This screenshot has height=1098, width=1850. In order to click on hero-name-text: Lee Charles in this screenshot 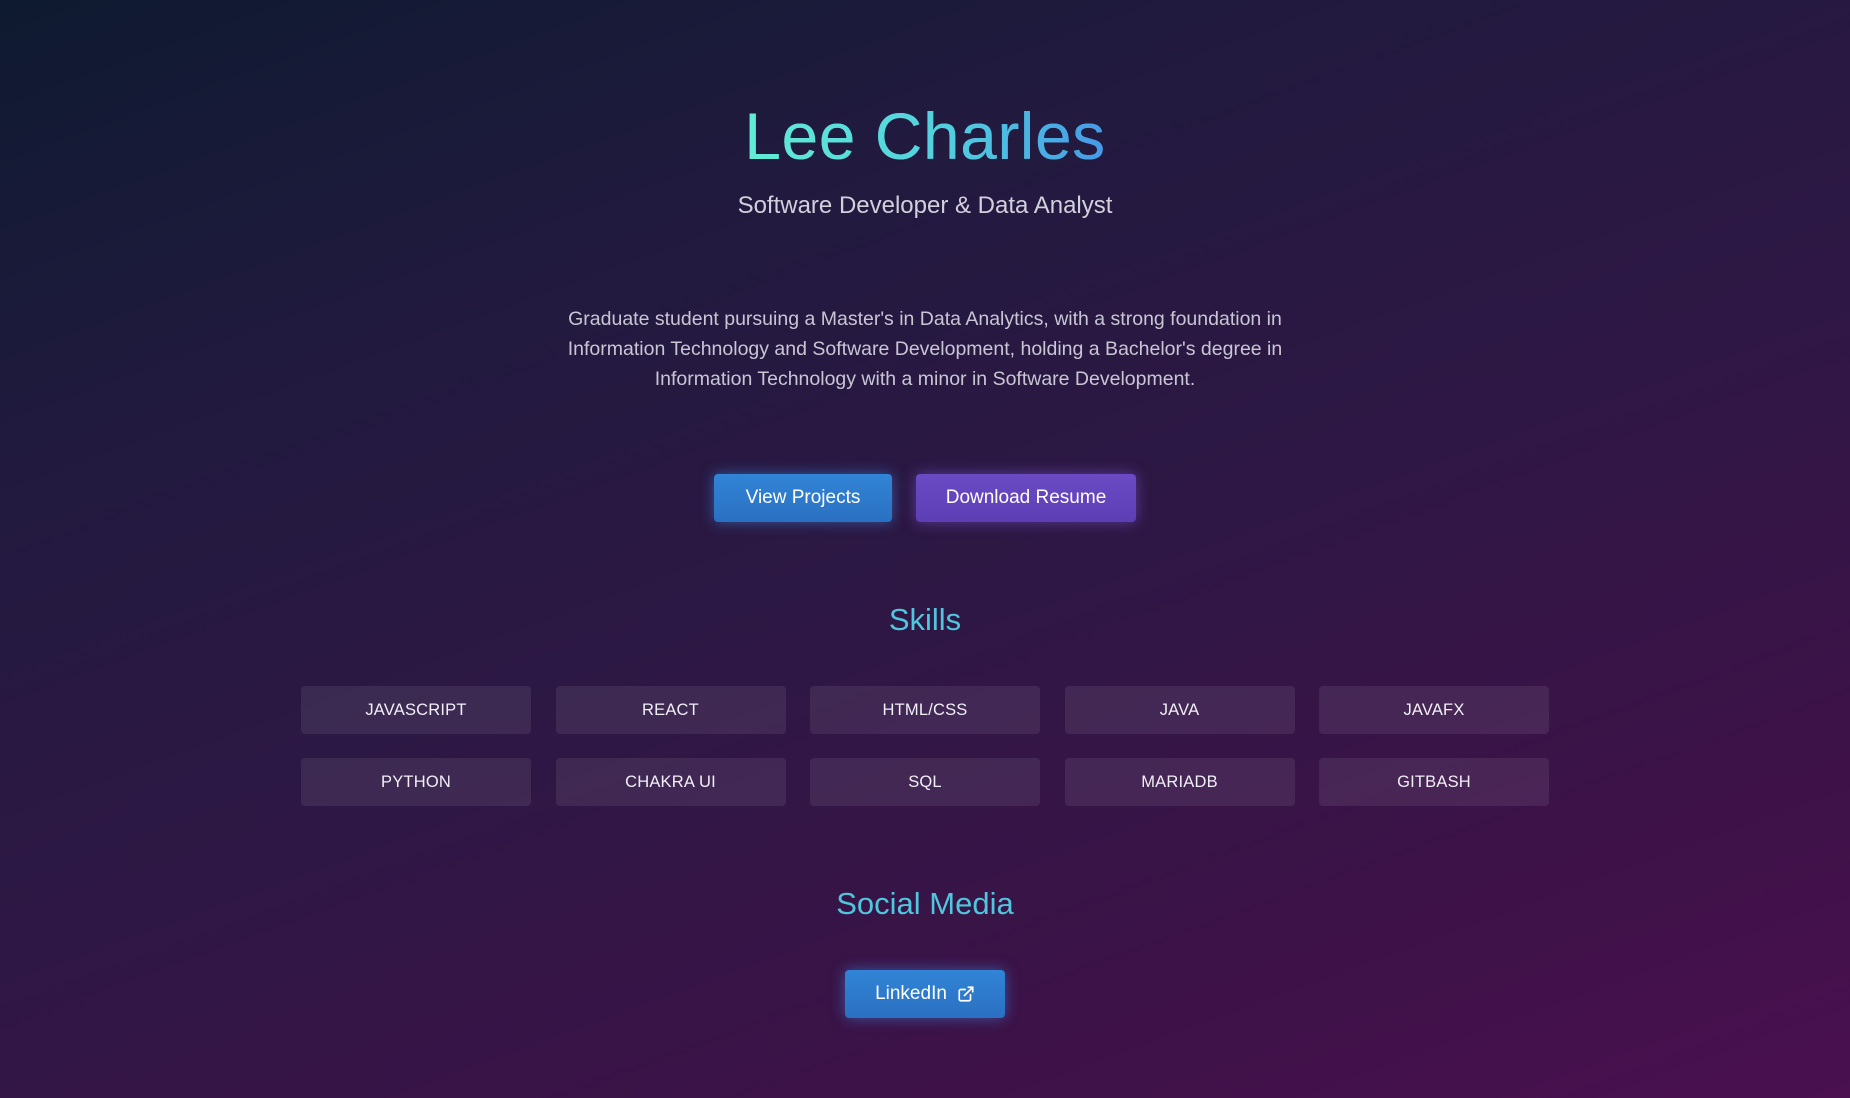, I will do `click(925, 136)`.